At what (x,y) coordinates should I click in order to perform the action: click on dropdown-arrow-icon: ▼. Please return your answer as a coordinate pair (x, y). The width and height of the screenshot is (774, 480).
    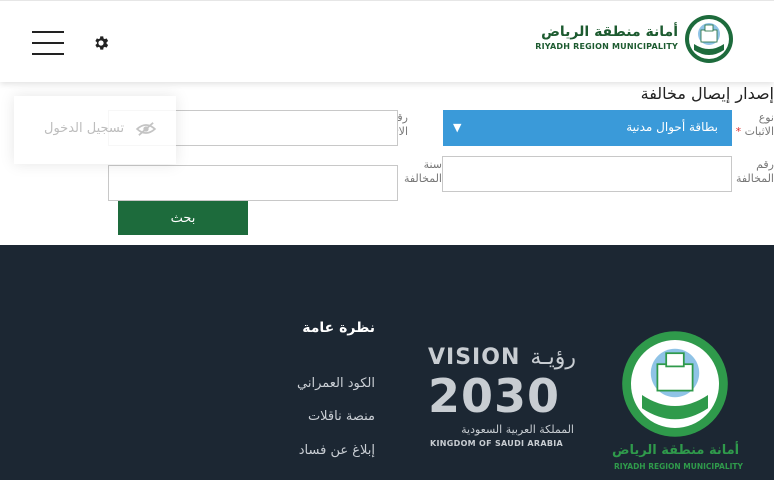
    Looking at the image, I should click on (457, 127).